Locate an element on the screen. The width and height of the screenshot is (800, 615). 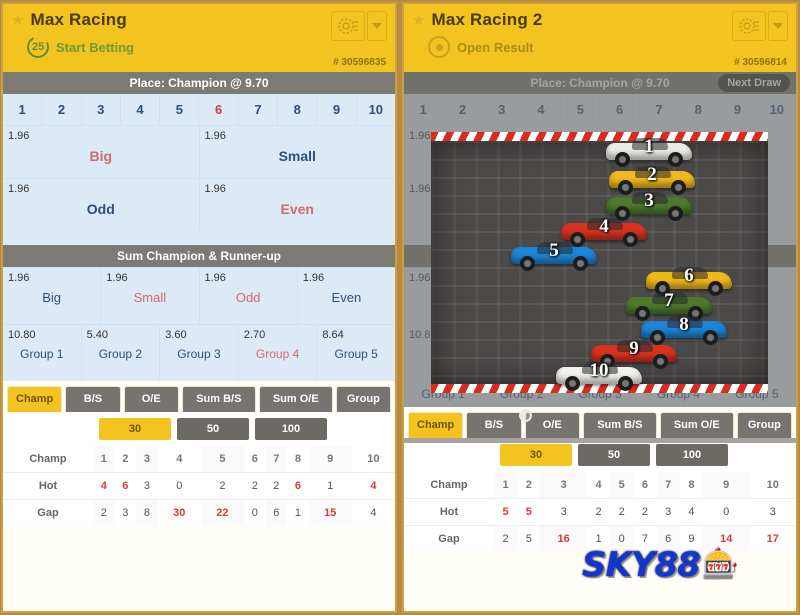
bet-cell-small: 1.96 Small is located at coordinates (298, 152).